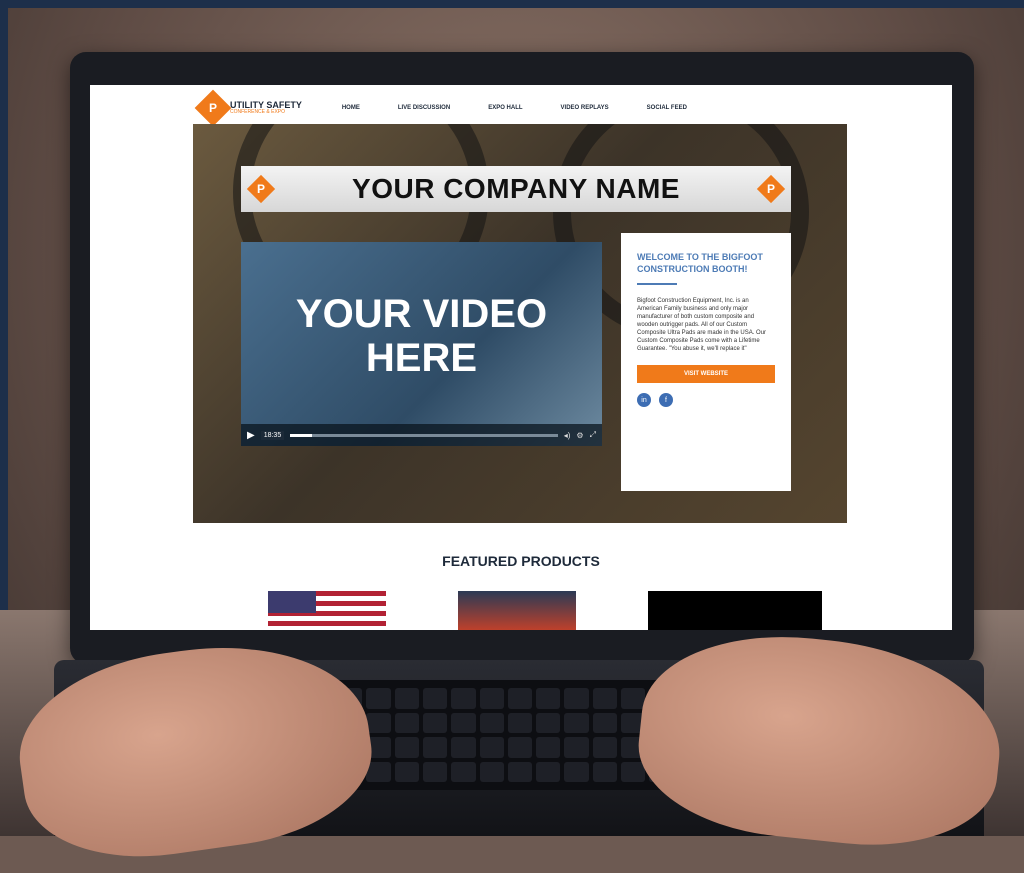  I want to click on nav-live-discussion: LIVE DISCUSSION, so click(424, 108).